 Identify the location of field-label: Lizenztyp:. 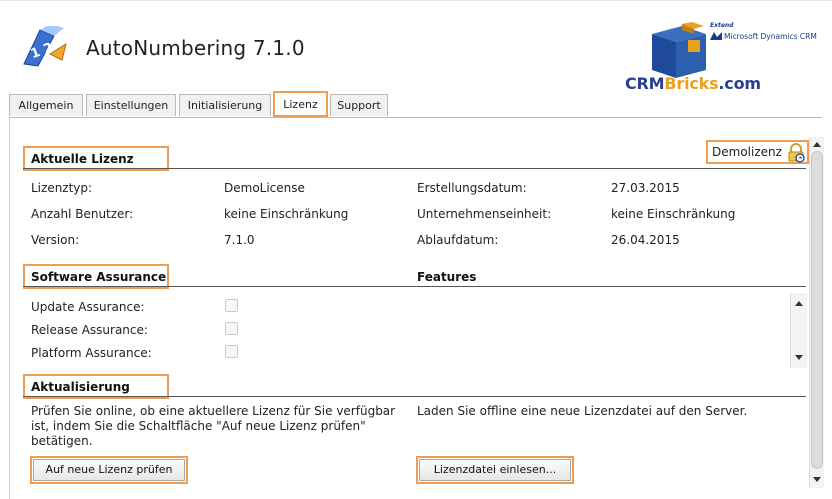
(62, 188).